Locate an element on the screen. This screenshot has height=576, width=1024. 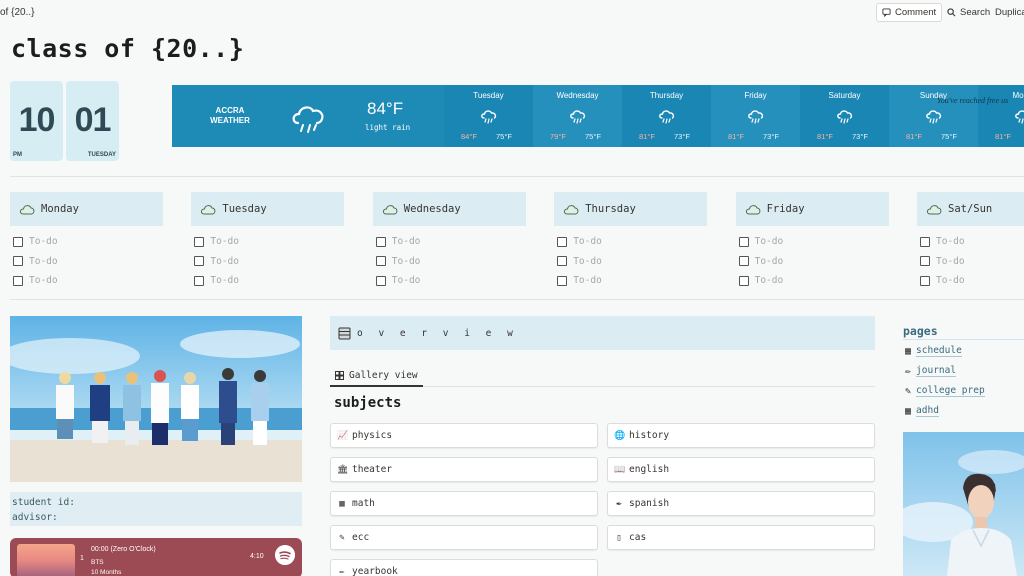
subject-label: math is located at coordinates (363, 503).